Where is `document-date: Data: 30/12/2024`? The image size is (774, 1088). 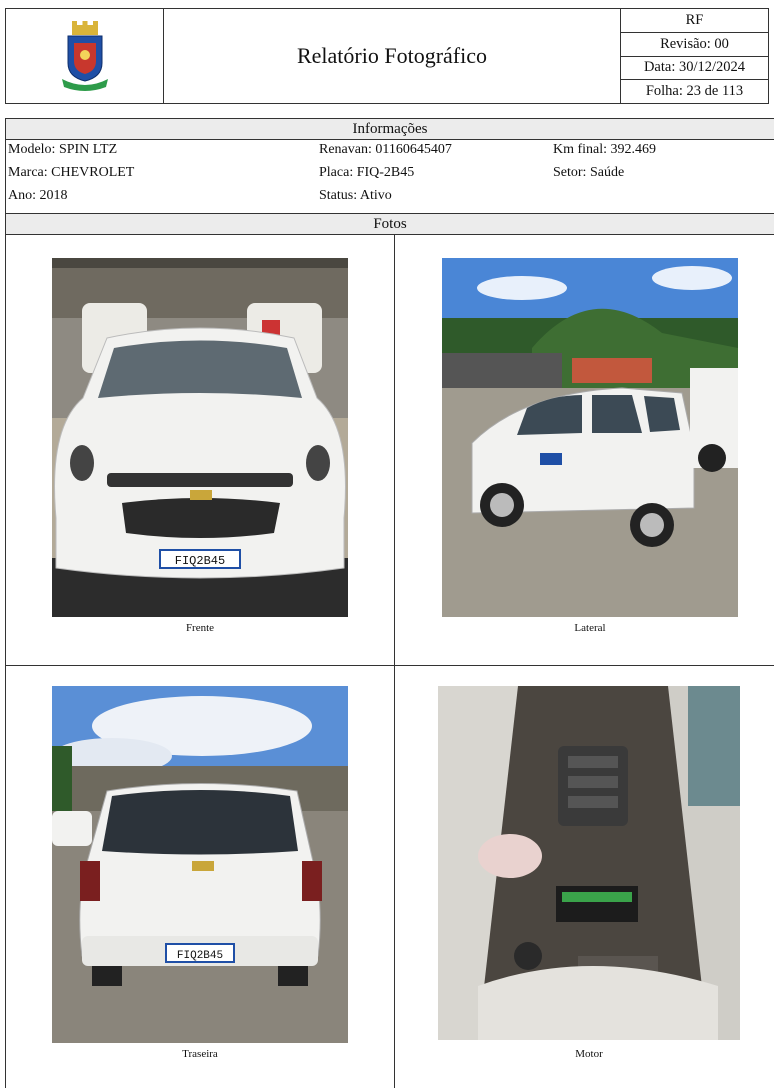
document-date: Data: 30/12/2024 is located at coordinates (694, 69).